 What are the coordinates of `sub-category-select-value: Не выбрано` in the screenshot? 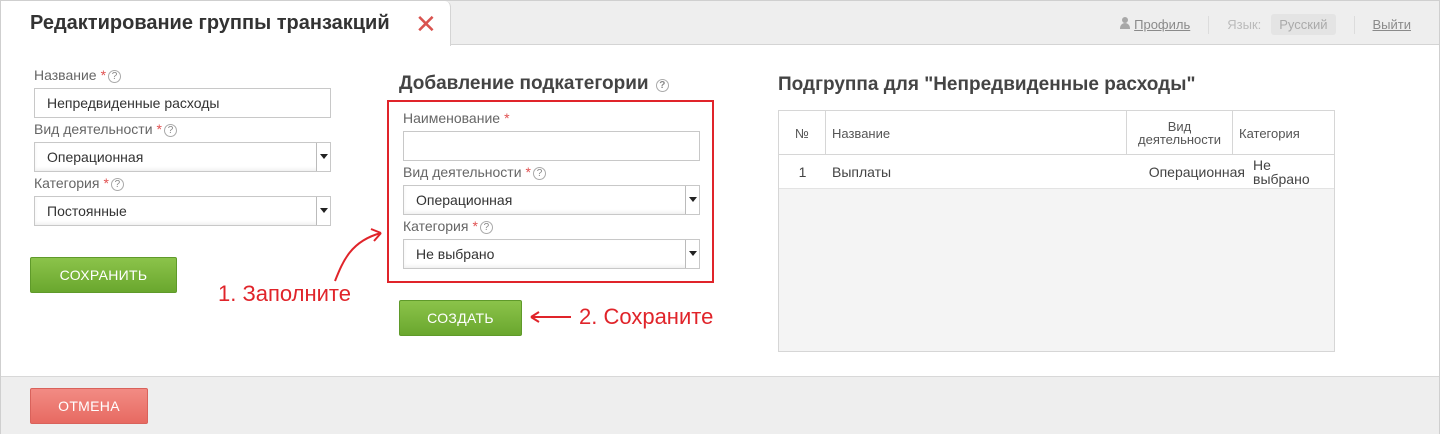 It's located at (455, 254).